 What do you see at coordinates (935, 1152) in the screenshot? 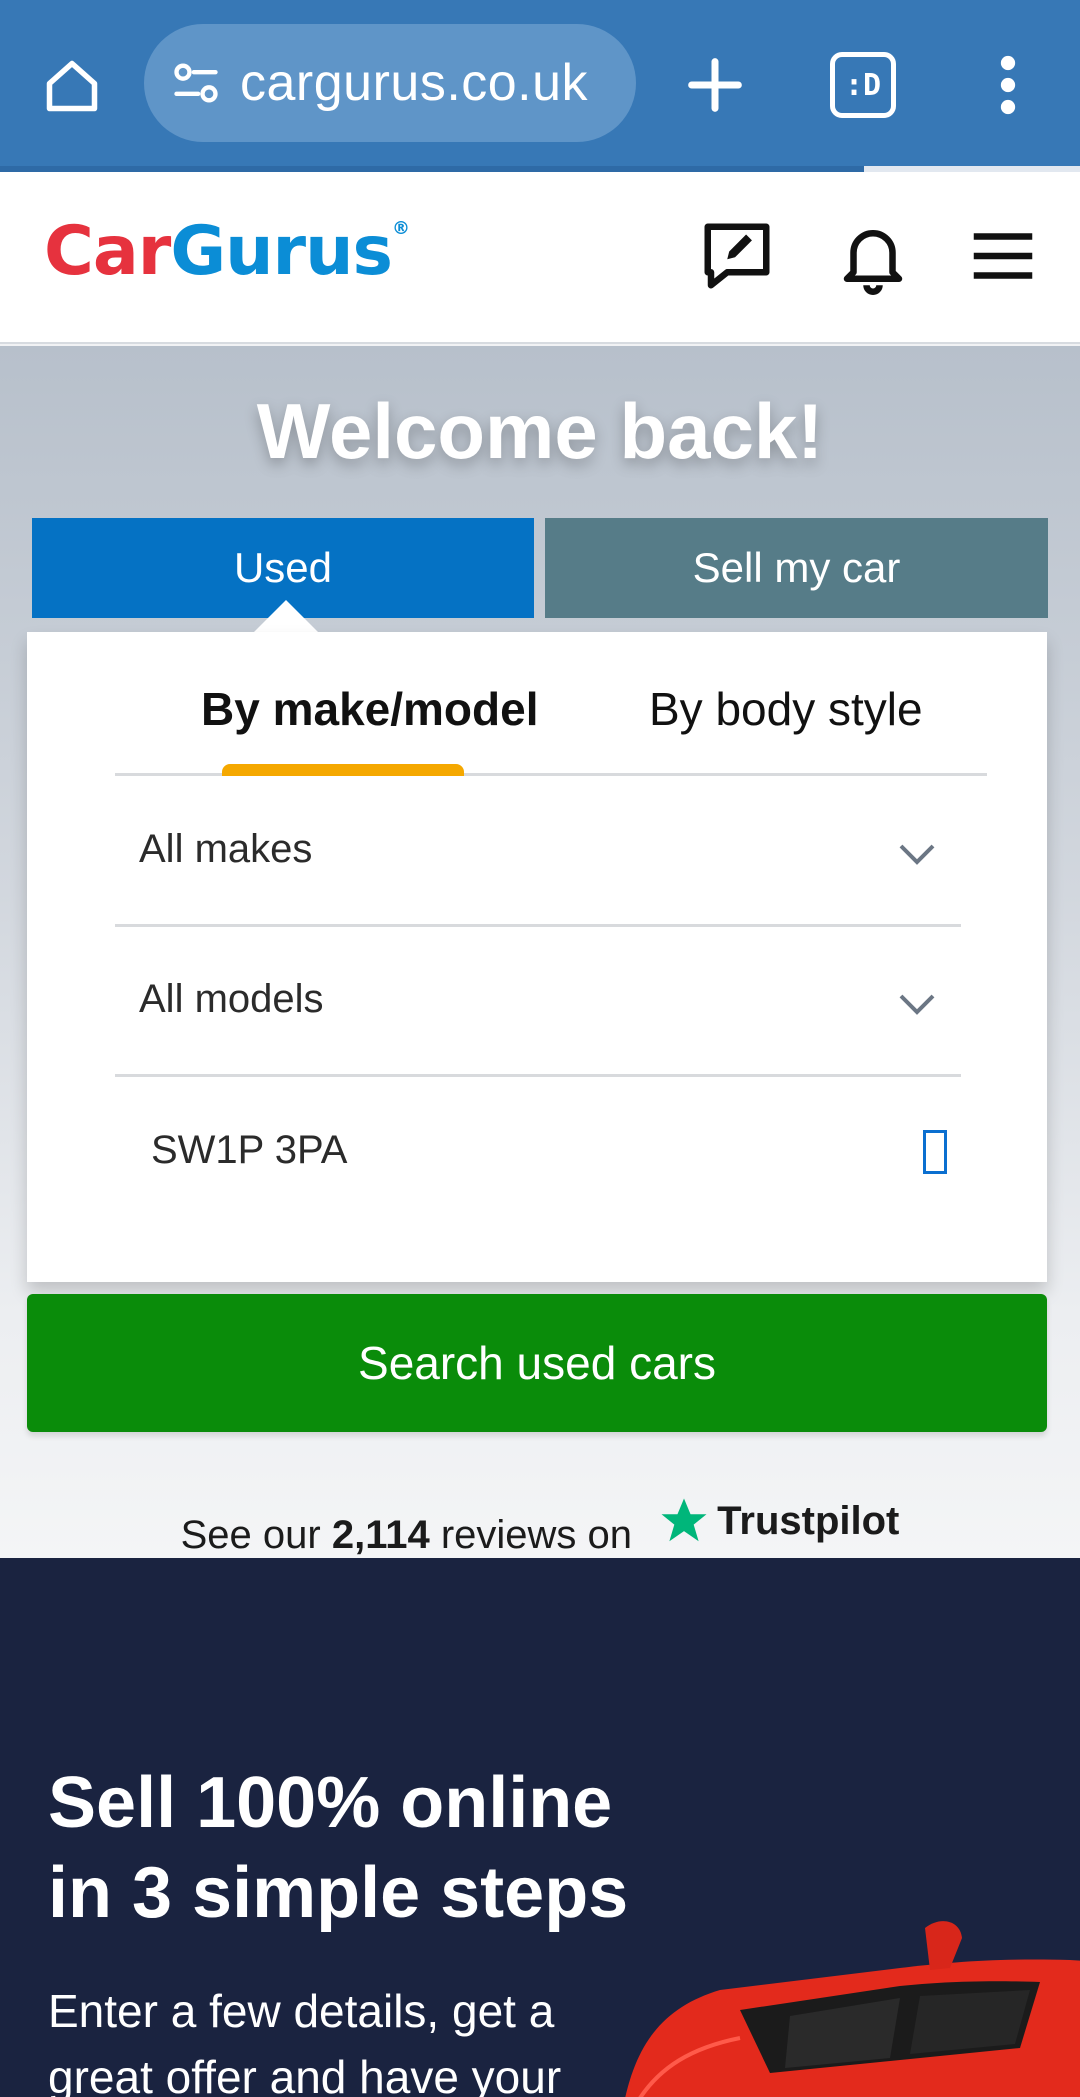
I see `location-icon` at bounding box center [935, 1152].